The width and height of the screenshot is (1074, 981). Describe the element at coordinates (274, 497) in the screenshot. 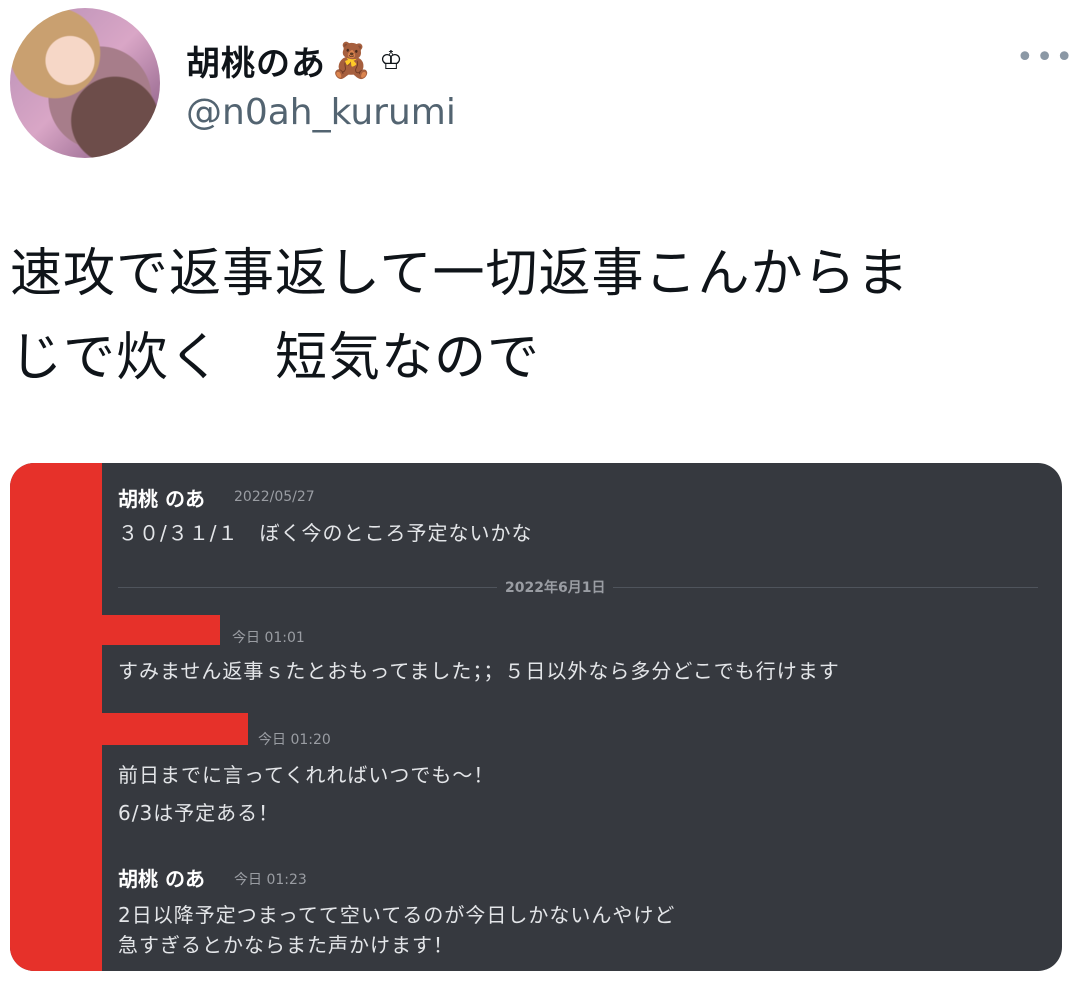

I see `chat-timestamp-1: 2022/05/27` at that location.